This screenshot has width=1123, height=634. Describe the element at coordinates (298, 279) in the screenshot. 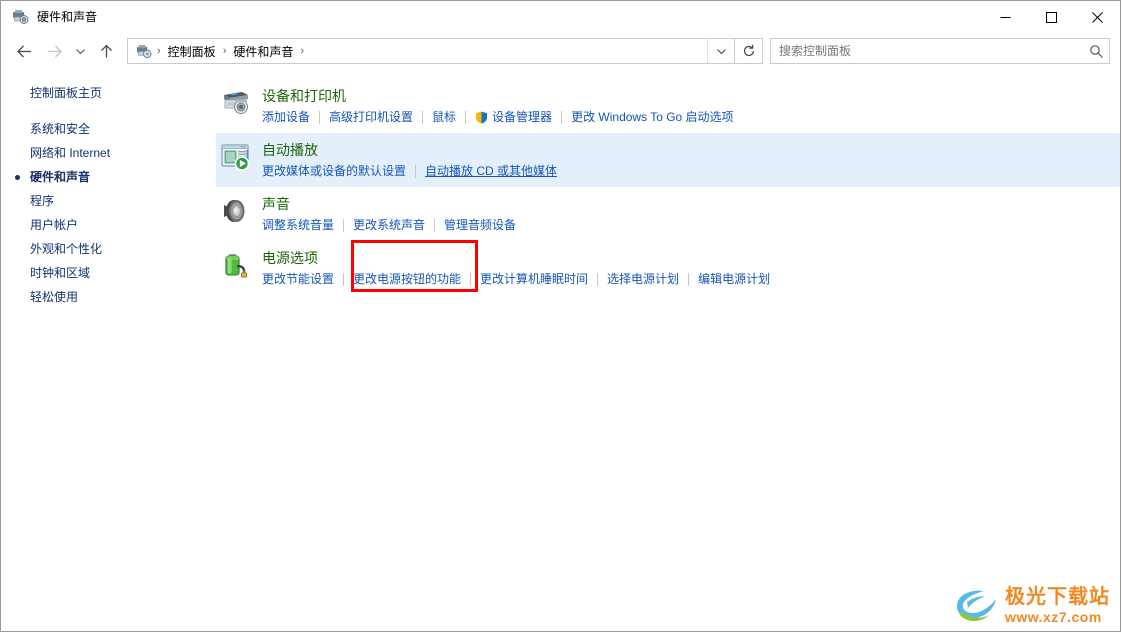

I see `link-change-power-saving-settings: 更改节能设置` at that location.